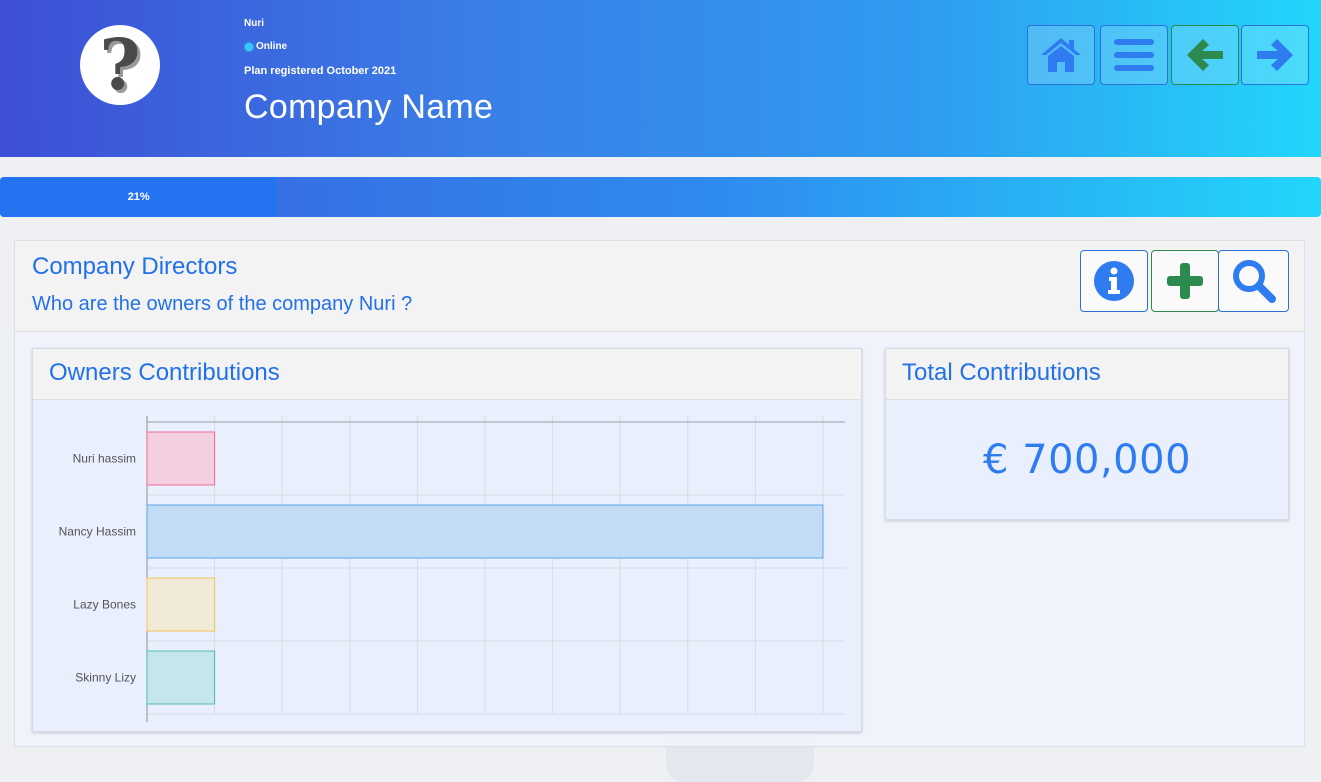  I want to click on question-mark-icon: ?, so click(120, 64).